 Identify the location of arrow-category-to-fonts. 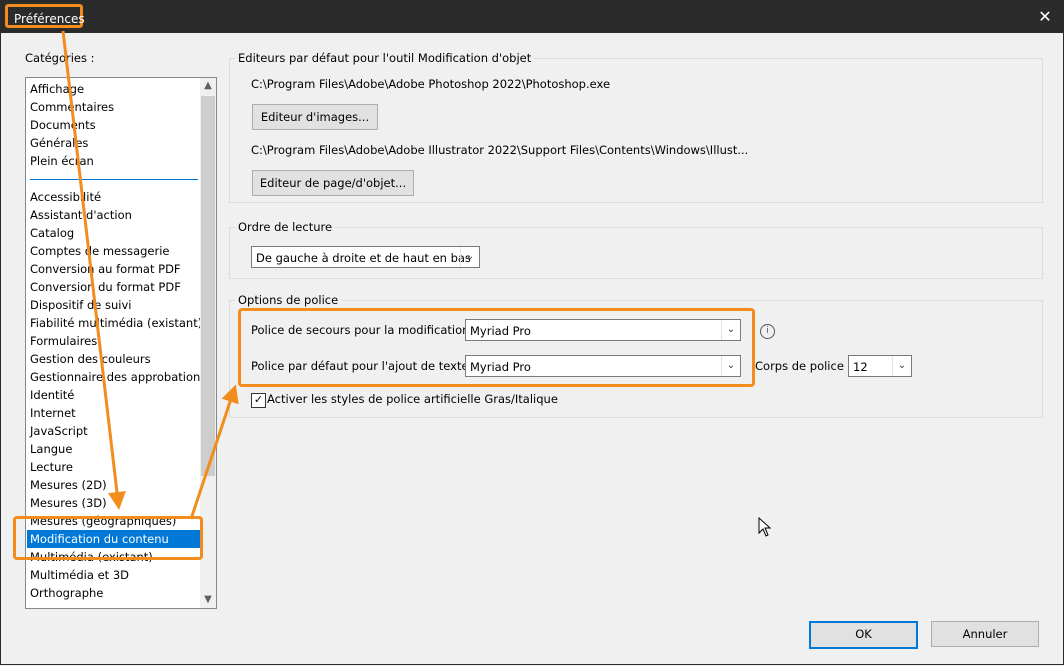
(214, 452).